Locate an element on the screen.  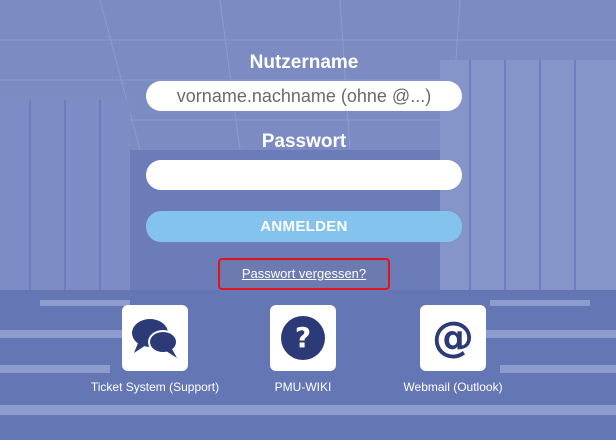
ticket-system-tile is located at coordinates (155, 338).